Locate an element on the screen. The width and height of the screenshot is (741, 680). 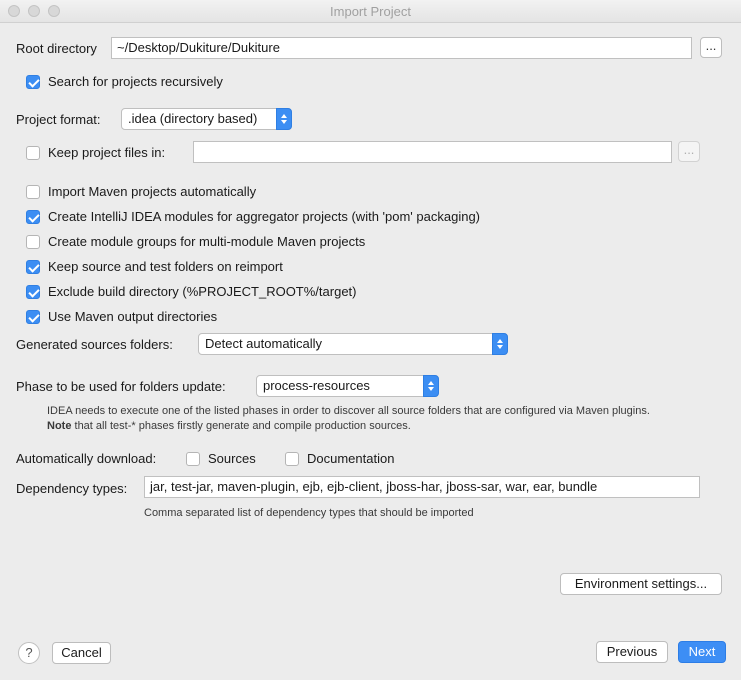
option-use-maven-output-dirs: Use Maven output directories is located at coordinates (121, 316).